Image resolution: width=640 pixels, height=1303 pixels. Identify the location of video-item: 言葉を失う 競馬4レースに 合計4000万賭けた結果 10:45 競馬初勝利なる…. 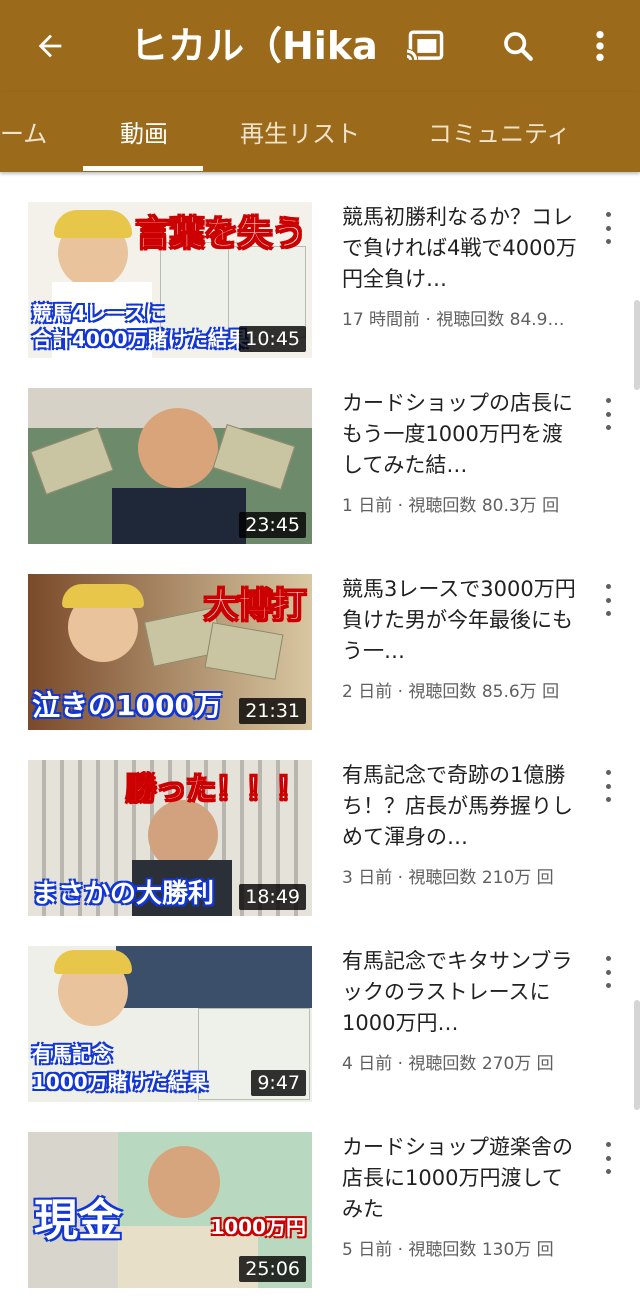
(320, 265).